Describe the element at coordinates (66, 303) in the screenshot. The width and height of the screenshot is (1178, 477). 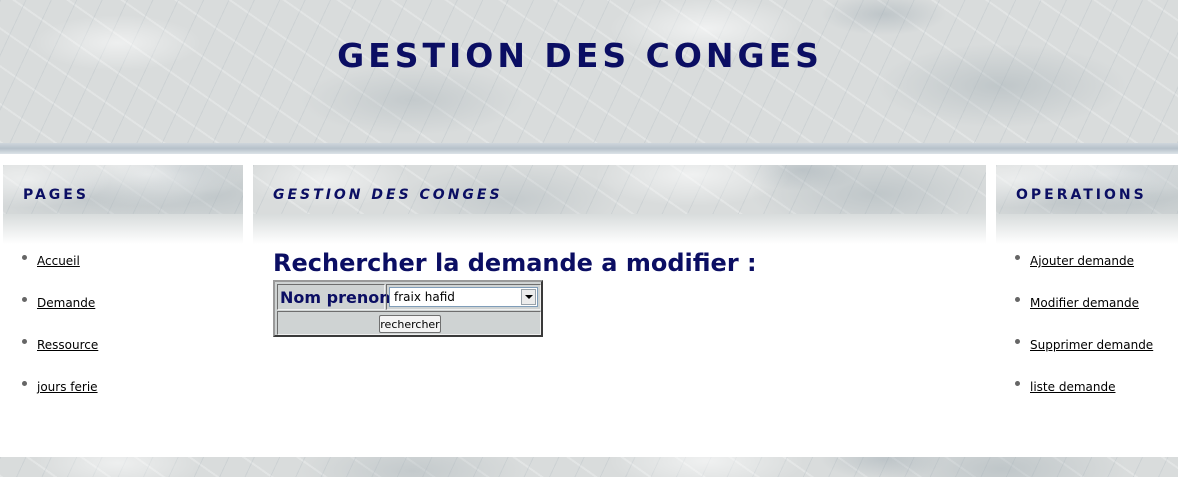
I see `nav-link-demande: Demande` at that location.